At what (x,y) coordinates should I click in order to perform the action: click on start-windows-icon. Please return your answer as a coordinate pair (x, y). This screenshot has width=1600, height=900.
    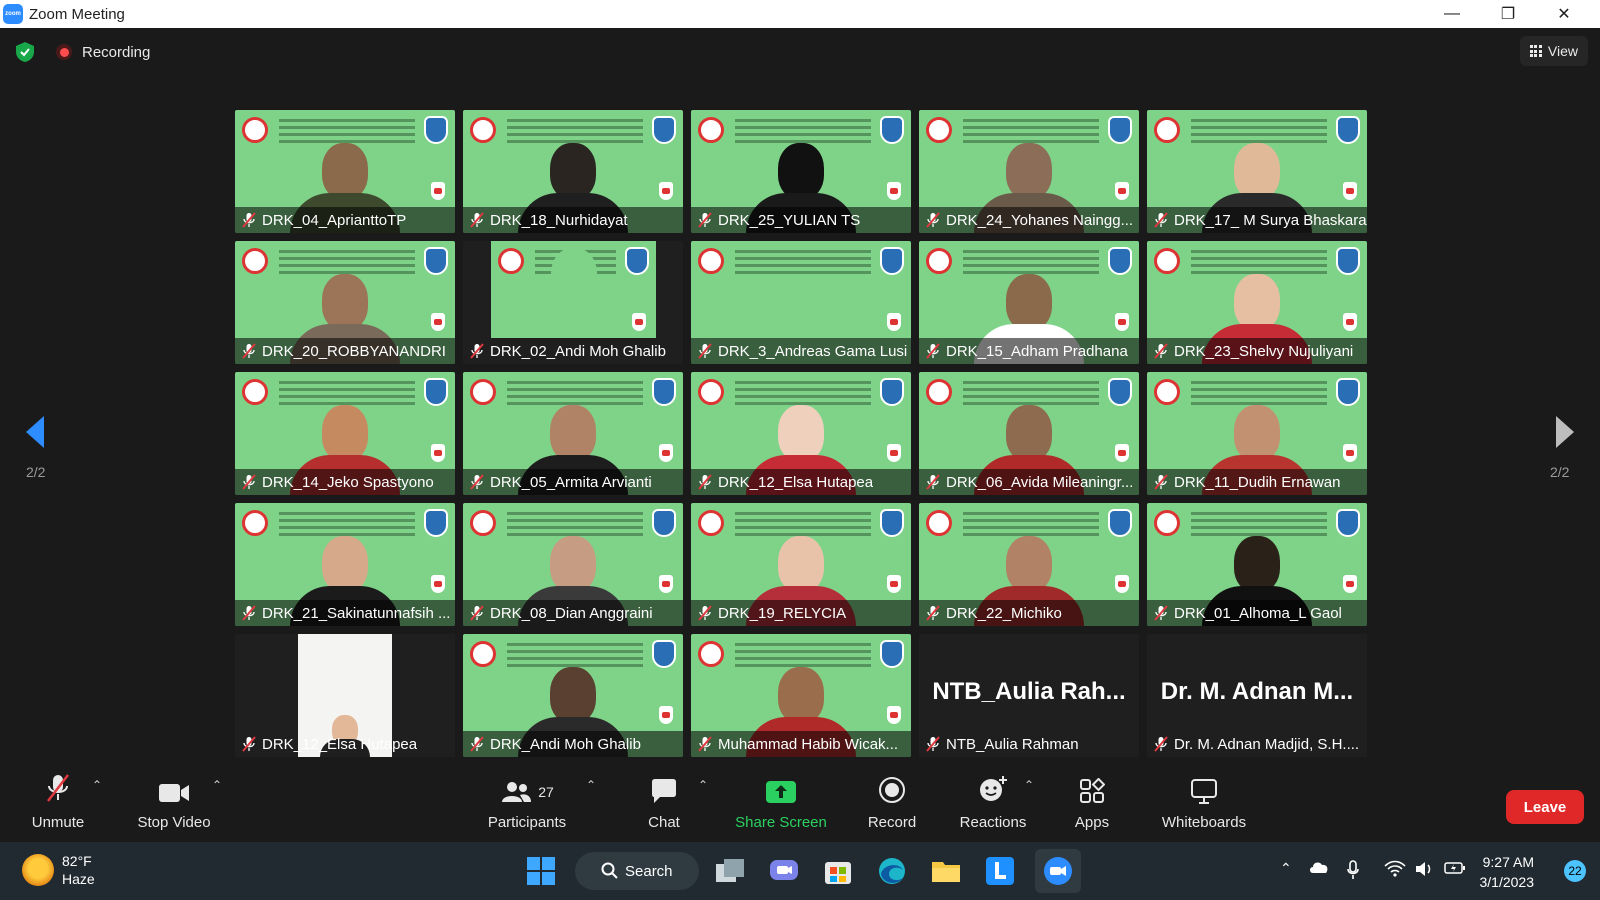
    Looking at the image, I should click on (541, 871).